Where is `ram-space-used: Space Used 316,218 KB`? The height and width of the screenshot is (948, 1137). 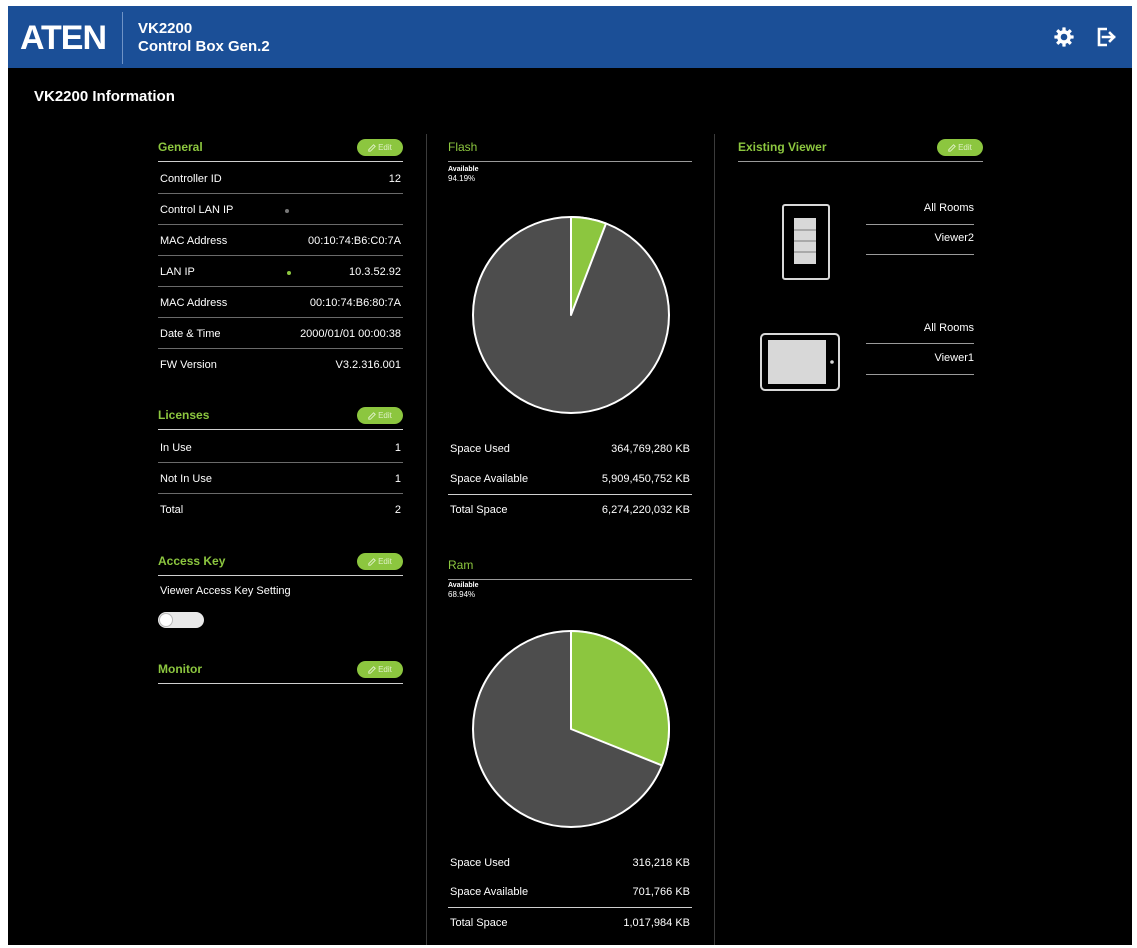 ram-space-used: Space Used 316,218 KB is located at coordinates (570, 863).